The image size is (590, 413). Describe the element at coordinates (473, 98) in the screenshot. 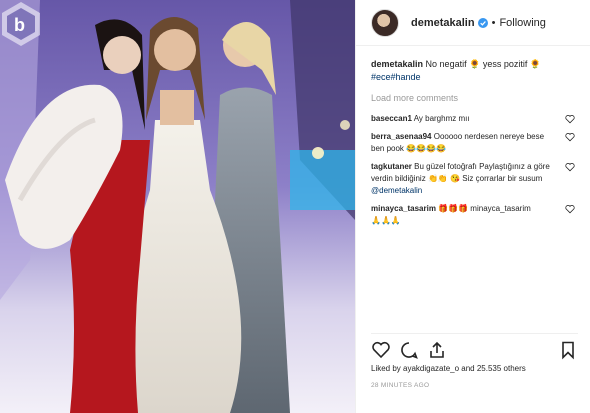

I see `load-more-comments-link: Load more comments` at that location.